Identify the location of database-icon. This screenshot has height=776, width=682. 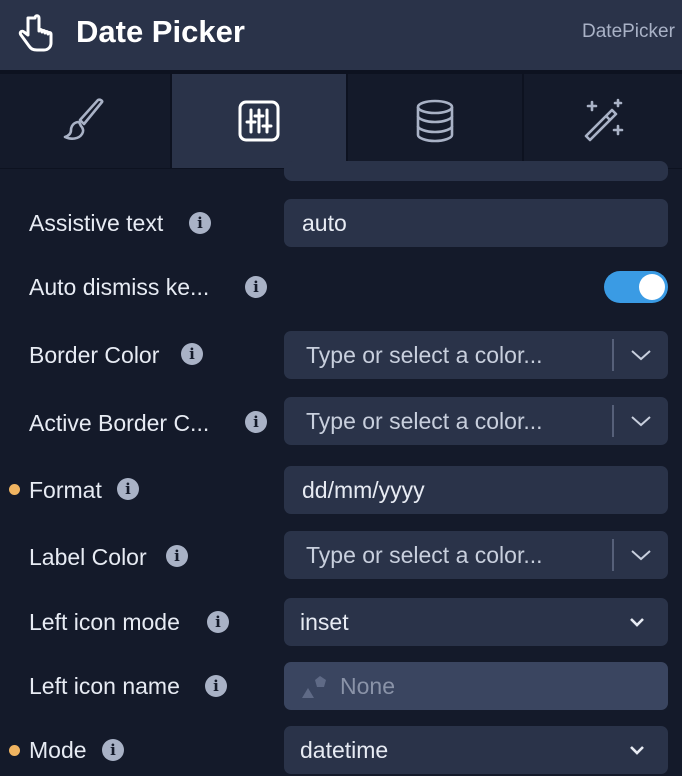
(435, 121).